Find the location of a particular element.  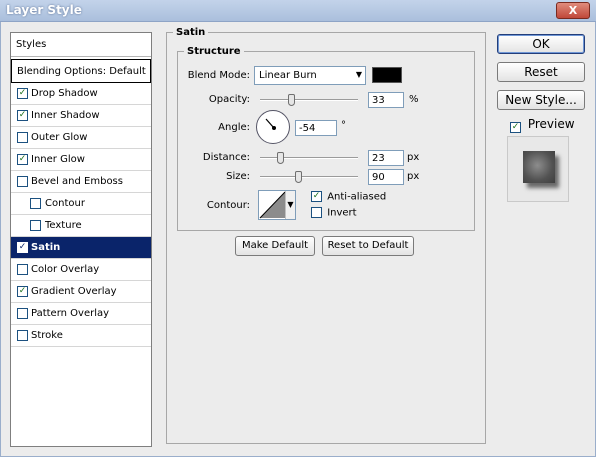

opacity-label: Opacity: is located at coordinates (229, 99).